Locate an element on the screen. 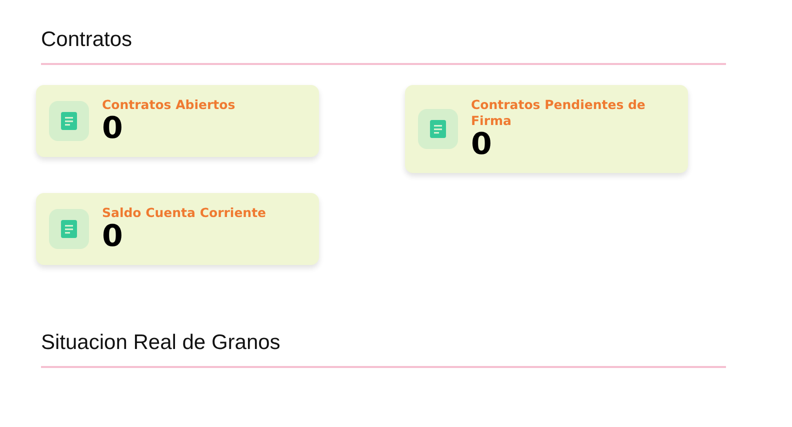 The image size is (792, 427). card-label: Saldo Cuenta Corriente is located at coordinates (184, 213).